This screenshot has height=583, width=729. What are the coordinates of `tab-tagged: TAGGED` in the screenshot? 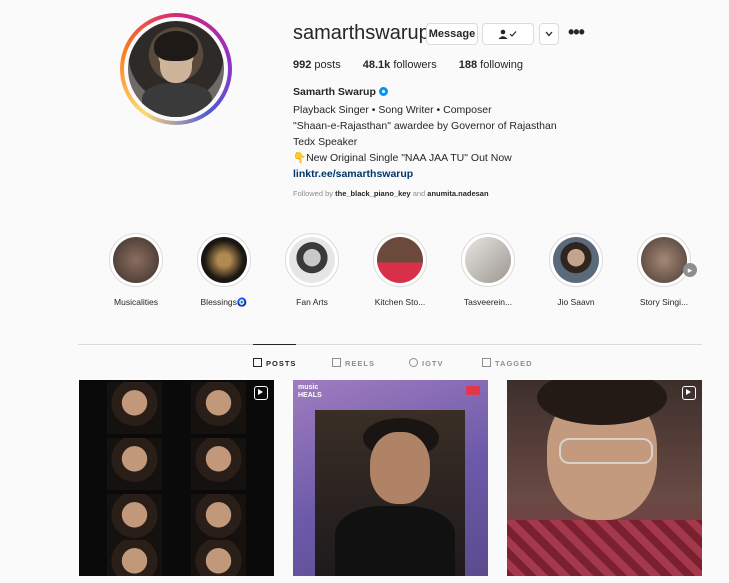 It's located at (507, 363).